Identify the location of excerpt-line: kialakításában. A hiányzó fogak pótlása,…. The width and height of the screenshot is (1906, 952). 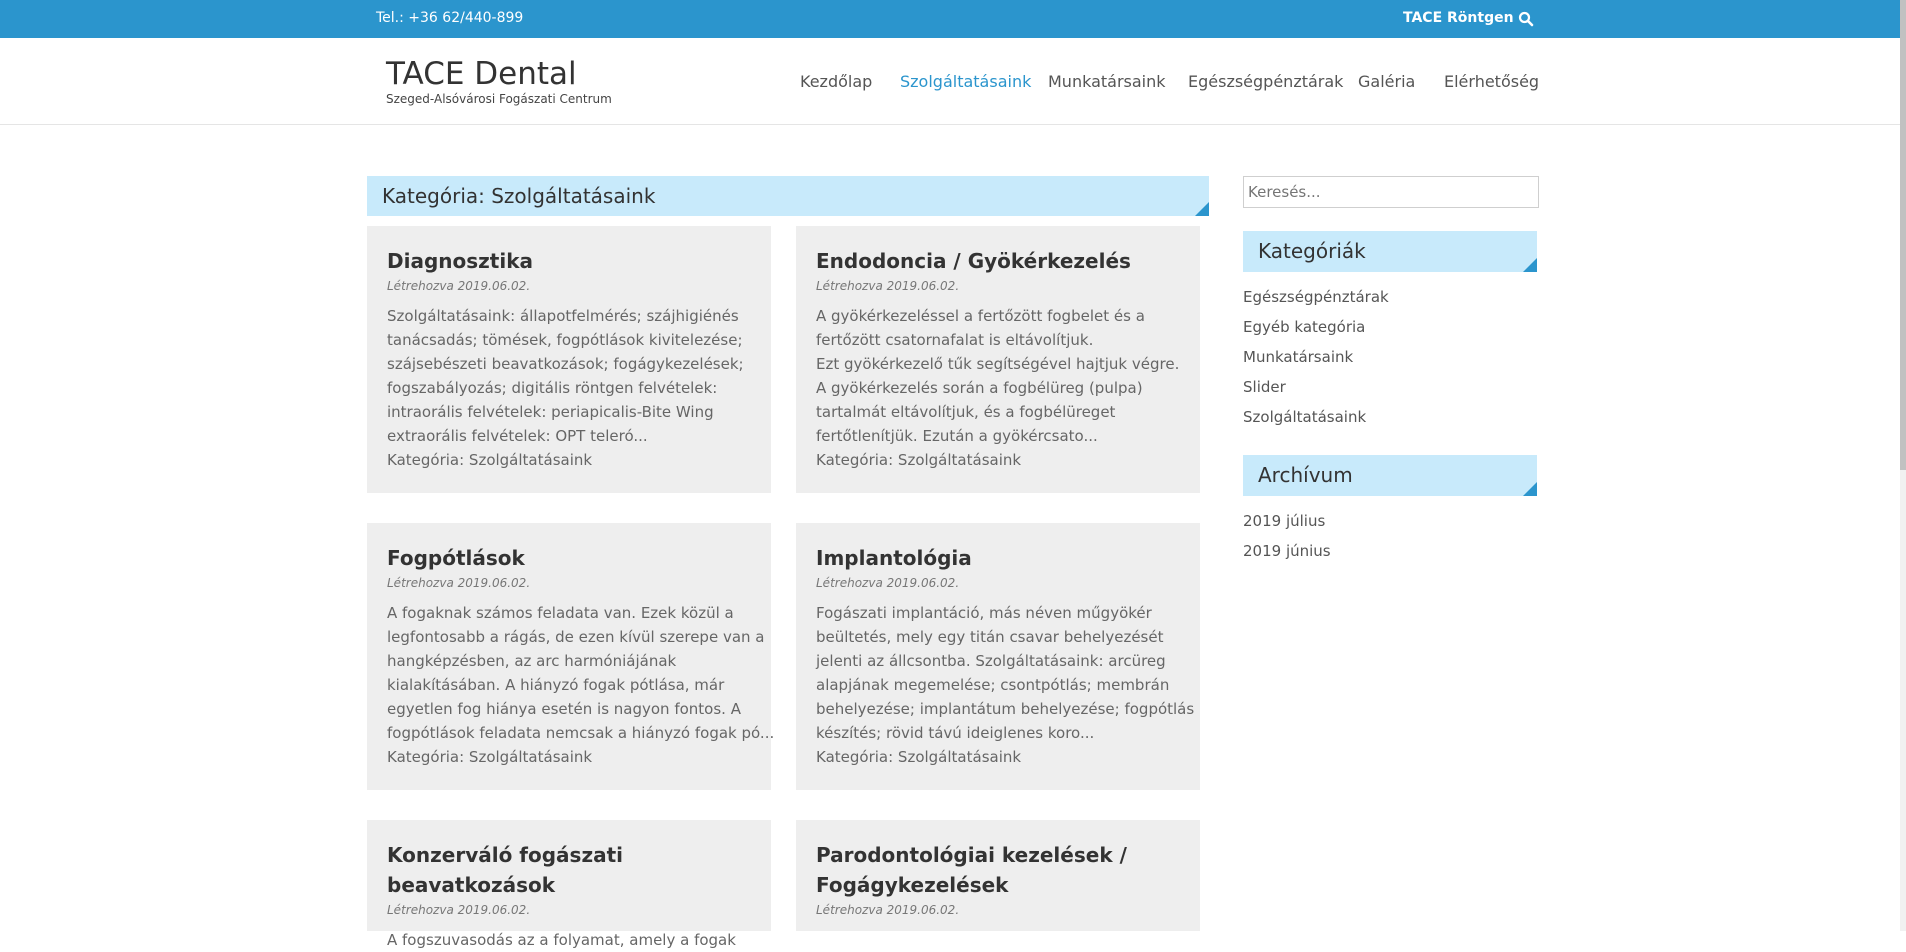
(556, 685).